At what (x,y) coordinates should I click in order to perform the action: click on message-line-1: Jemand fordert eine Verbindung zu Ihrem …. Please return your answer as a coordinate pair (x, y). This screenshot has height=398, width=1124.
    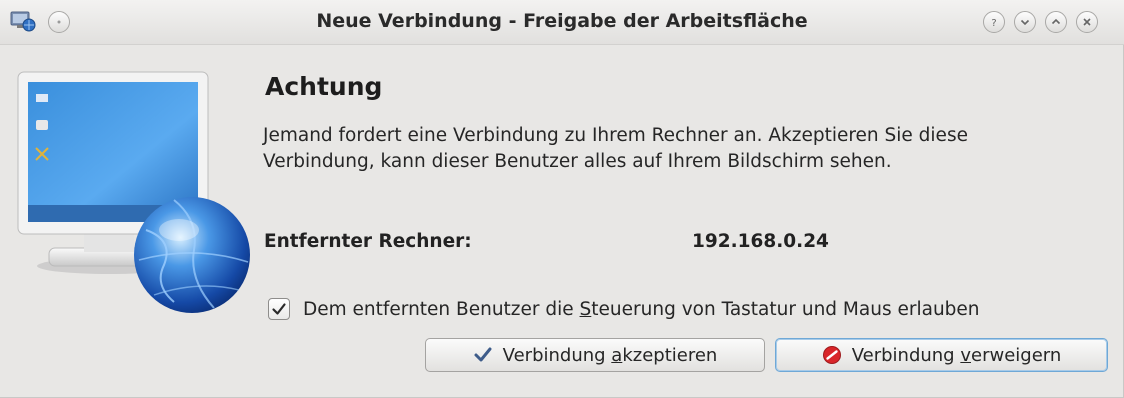
    Looking at the image, I should click on (615, 135).